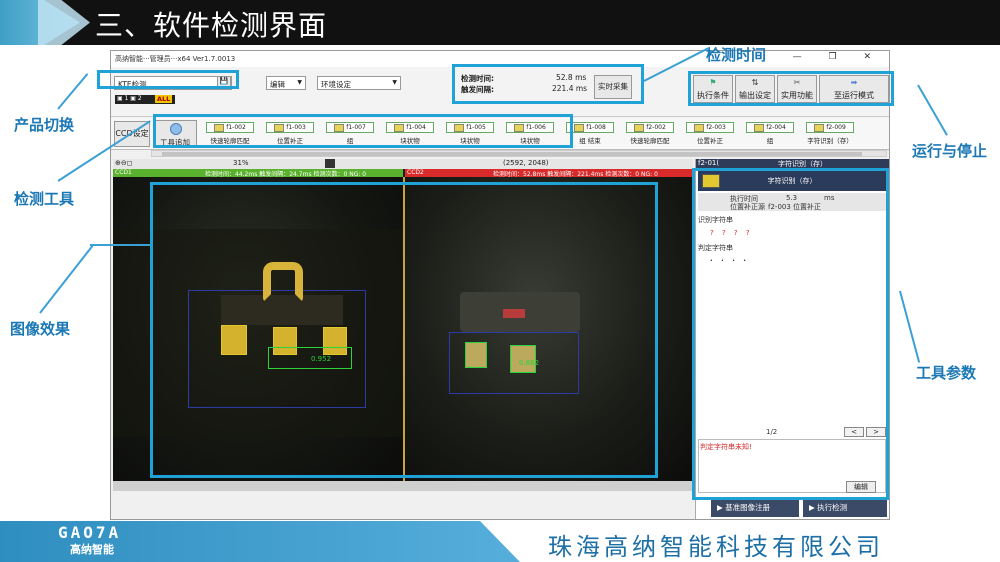  Describe the element at coordinates (748, 507) in the screenshot. I see `base-register-label: 基准图像注册` at that location.